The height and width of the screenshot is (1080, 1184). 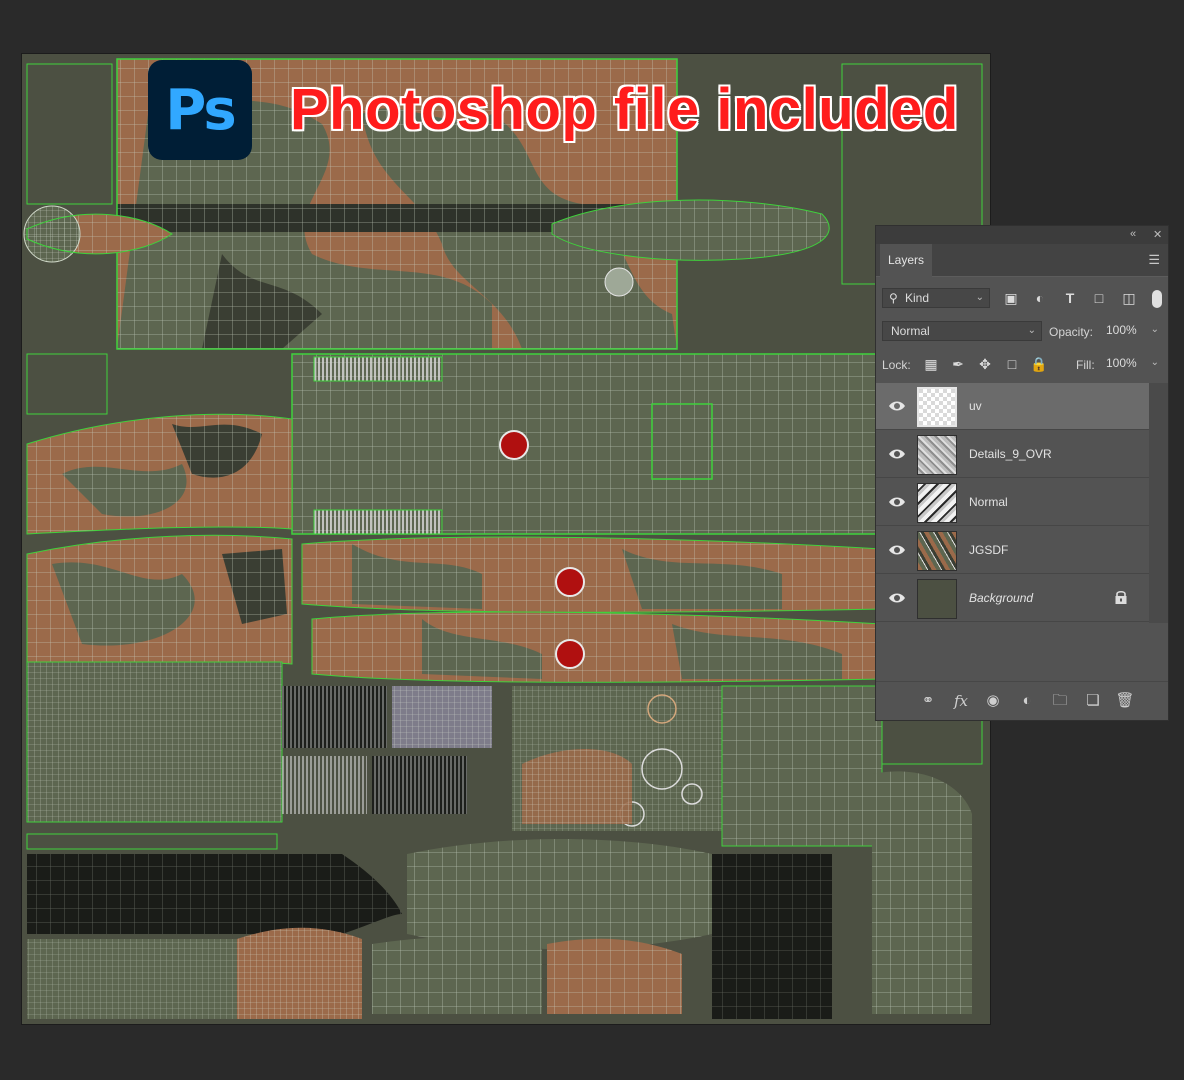 What do you see at coordinates (985, 364) in the screenshot?
I see `lock-move-icon: ✥` at bounding box center [985, 364].